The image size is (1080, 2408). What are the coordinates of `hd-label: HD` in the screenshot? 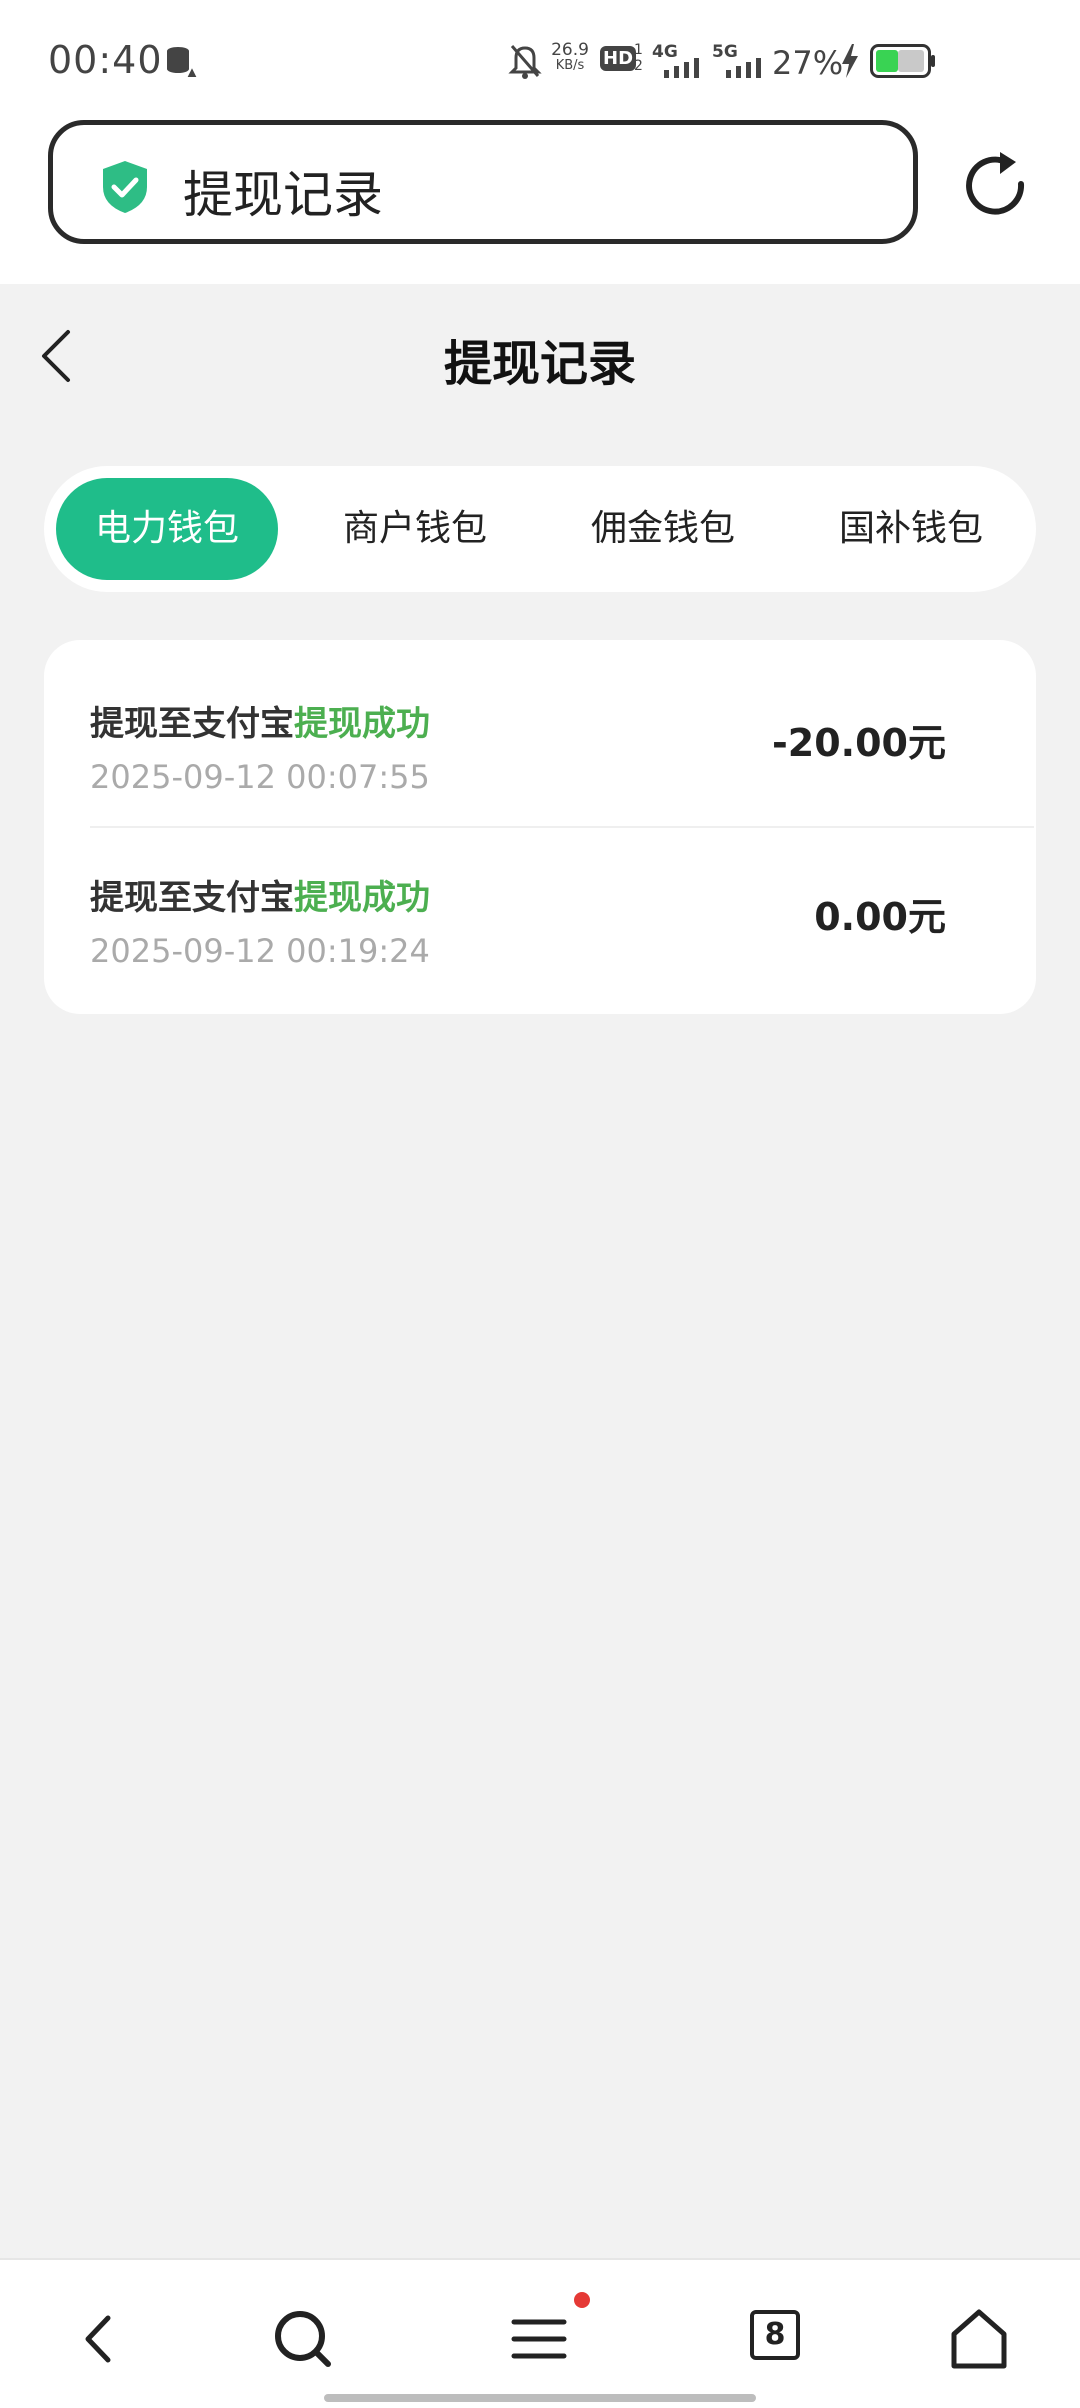 It's located at (618, 58).